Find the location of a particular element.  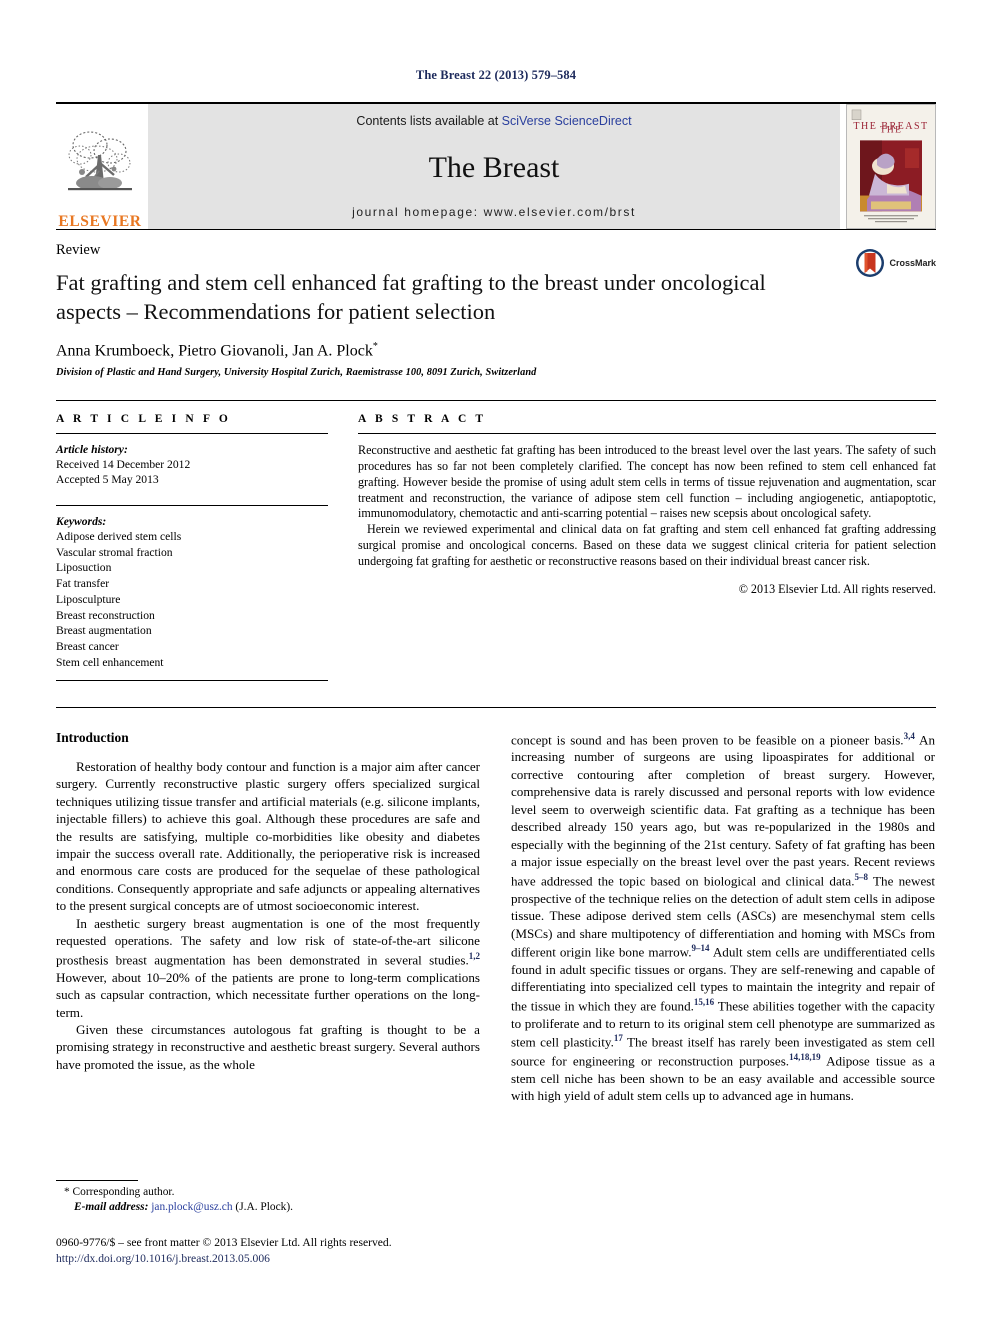

crossmark-badge: CrossMark is located at coordinates (895, 263).